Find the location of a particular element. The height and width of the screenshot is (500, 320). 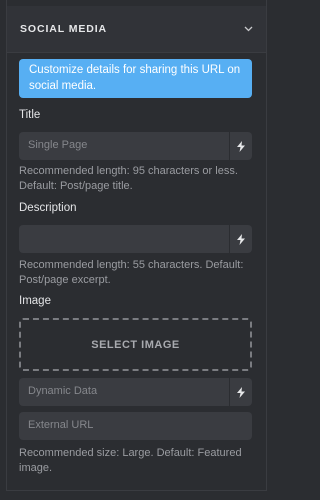

section-header: SOCIAL MEDIA is located at coordinates (136, 29).